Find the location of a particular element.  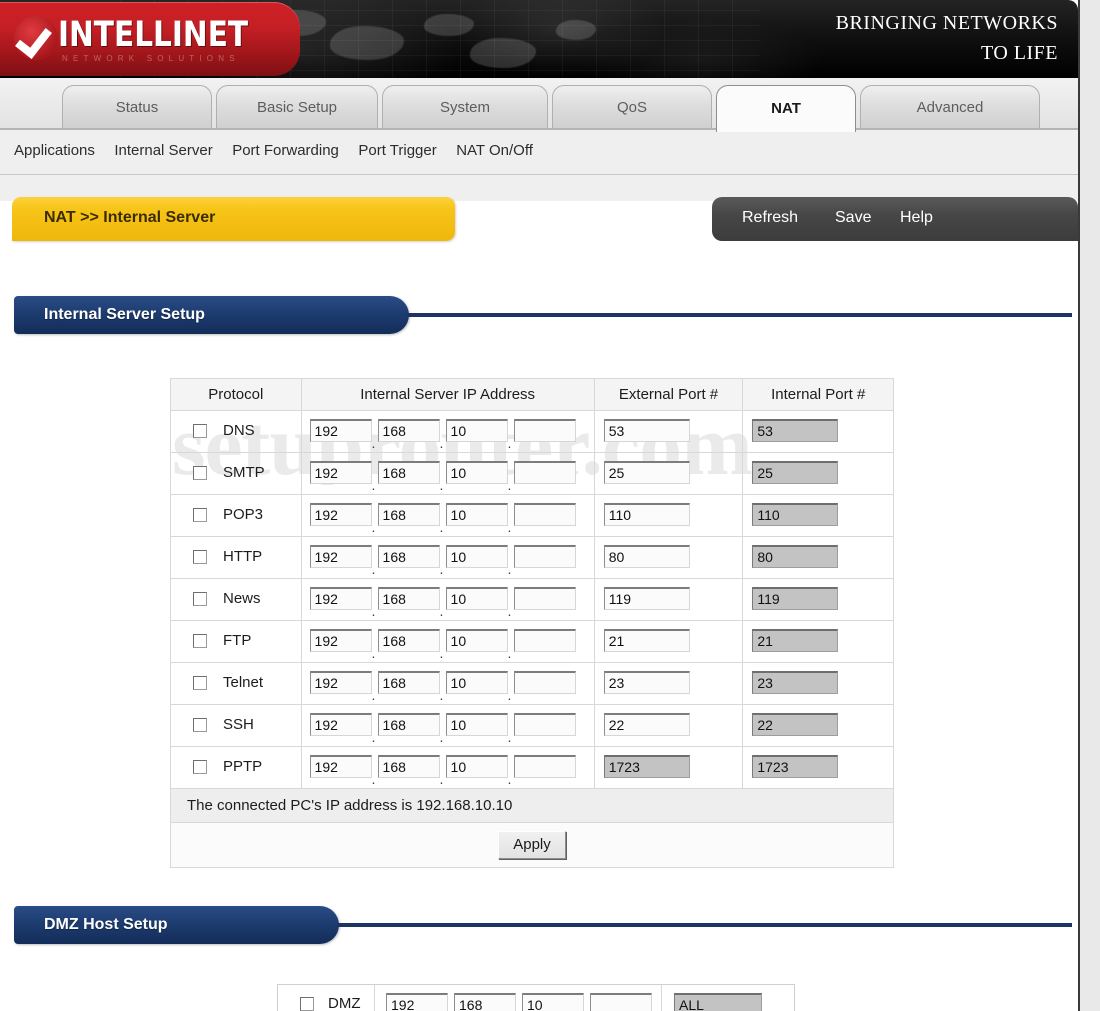

protocol-label: Telnet is located at coordinates (243, 682).